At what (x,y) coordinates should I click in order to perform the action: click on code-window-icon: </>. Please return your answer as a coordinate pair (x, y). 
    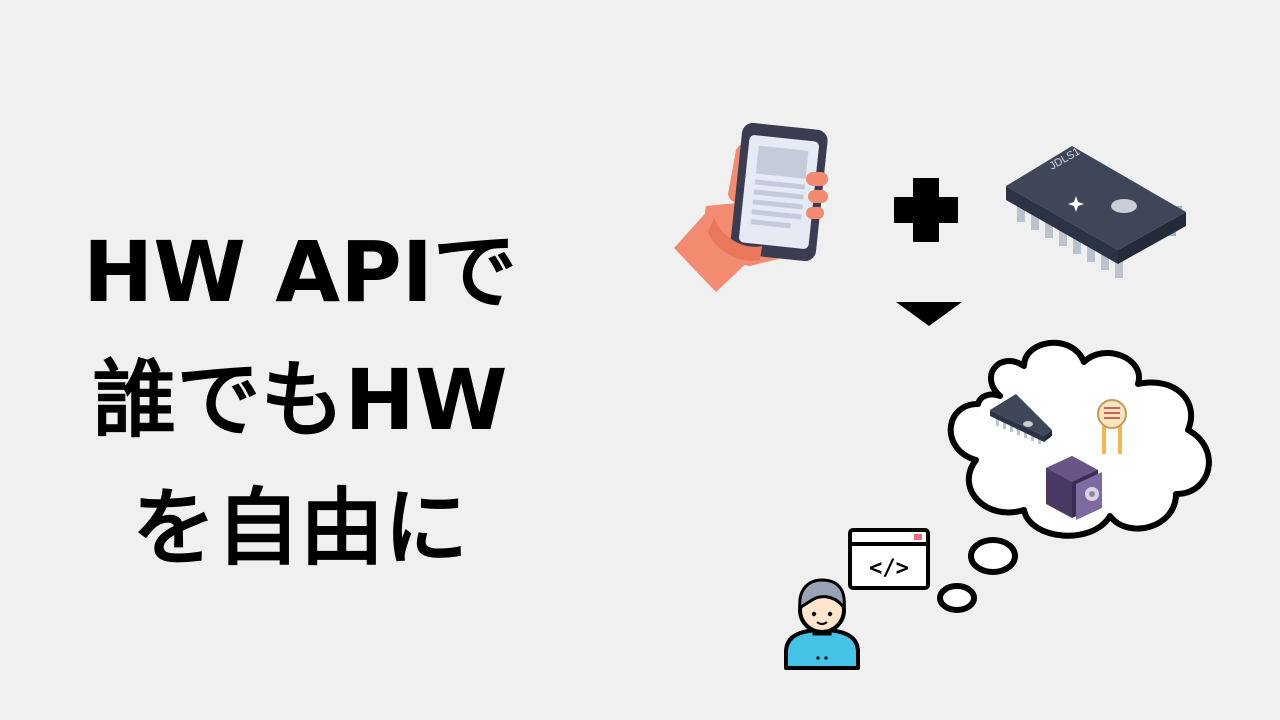
    Looking at the image, I should click on (889, 559).